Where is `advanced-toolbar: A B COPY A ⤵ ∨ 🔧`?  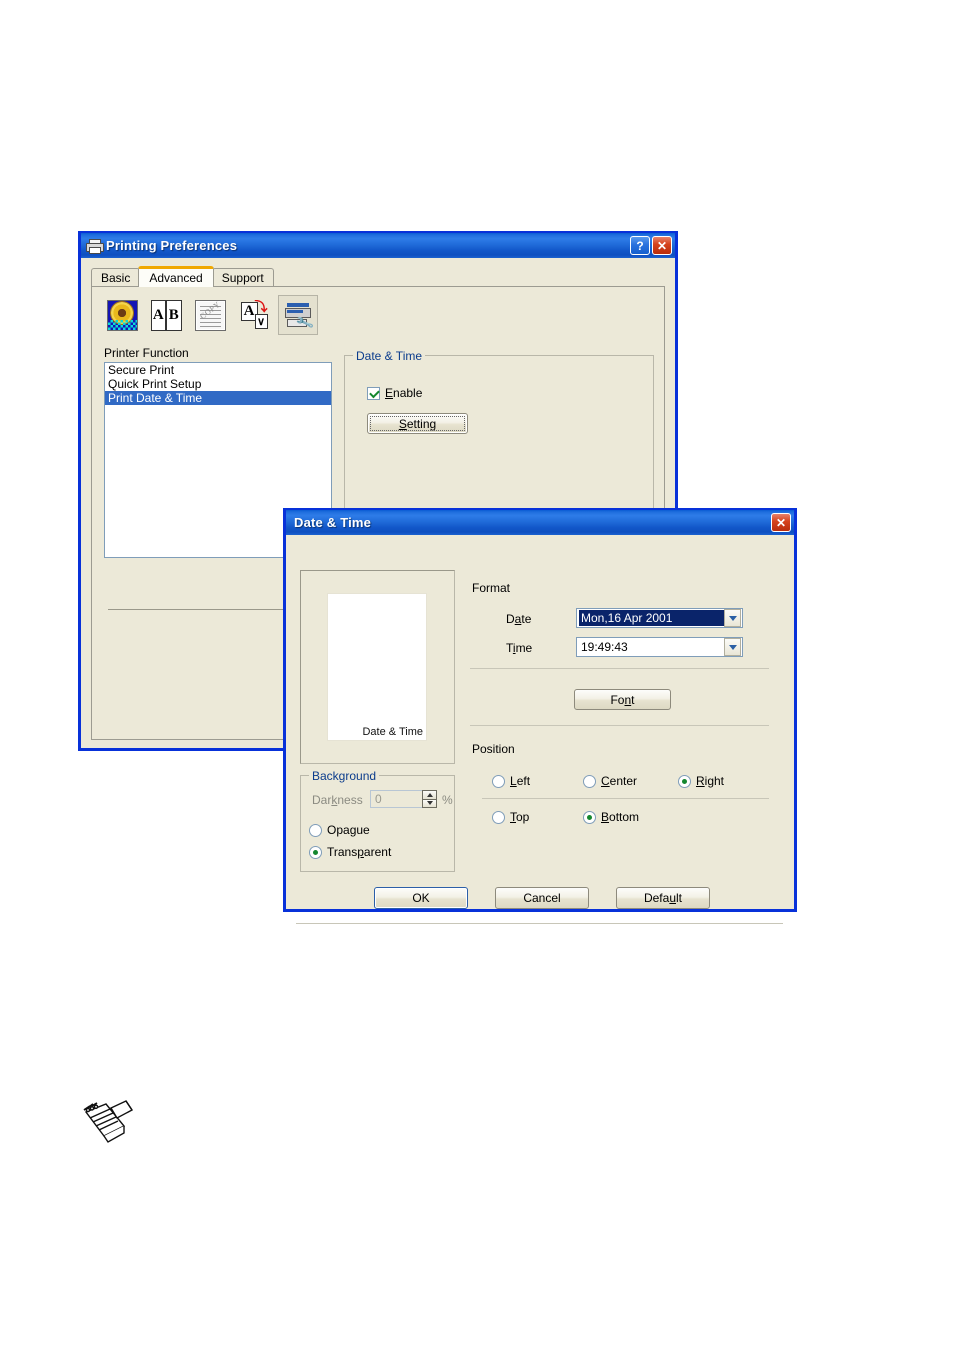
advanced-toolbar: A B COPY A ⤵ ∨ 🔧 is located at coordinates (210, 315).